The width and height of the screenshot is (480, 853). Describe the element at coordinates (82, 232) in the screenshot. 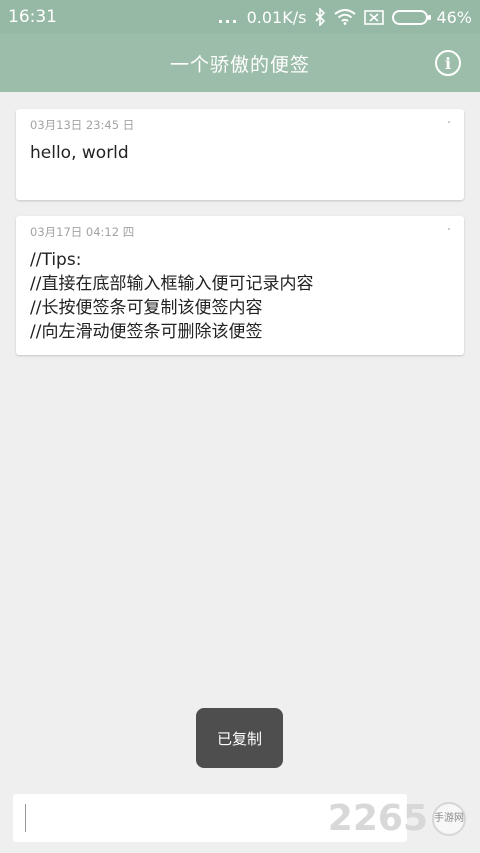

I see `note-timestamp: 03月17日 04:12 四` at that location.